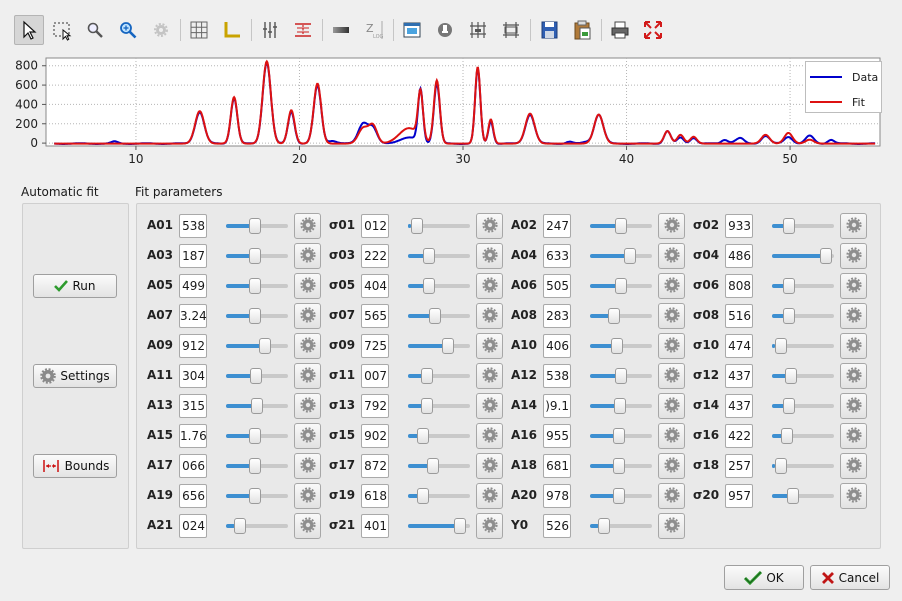 This screenshot has height=601, width=902. I want to click on param-value-field: 247, so click(557, 226).